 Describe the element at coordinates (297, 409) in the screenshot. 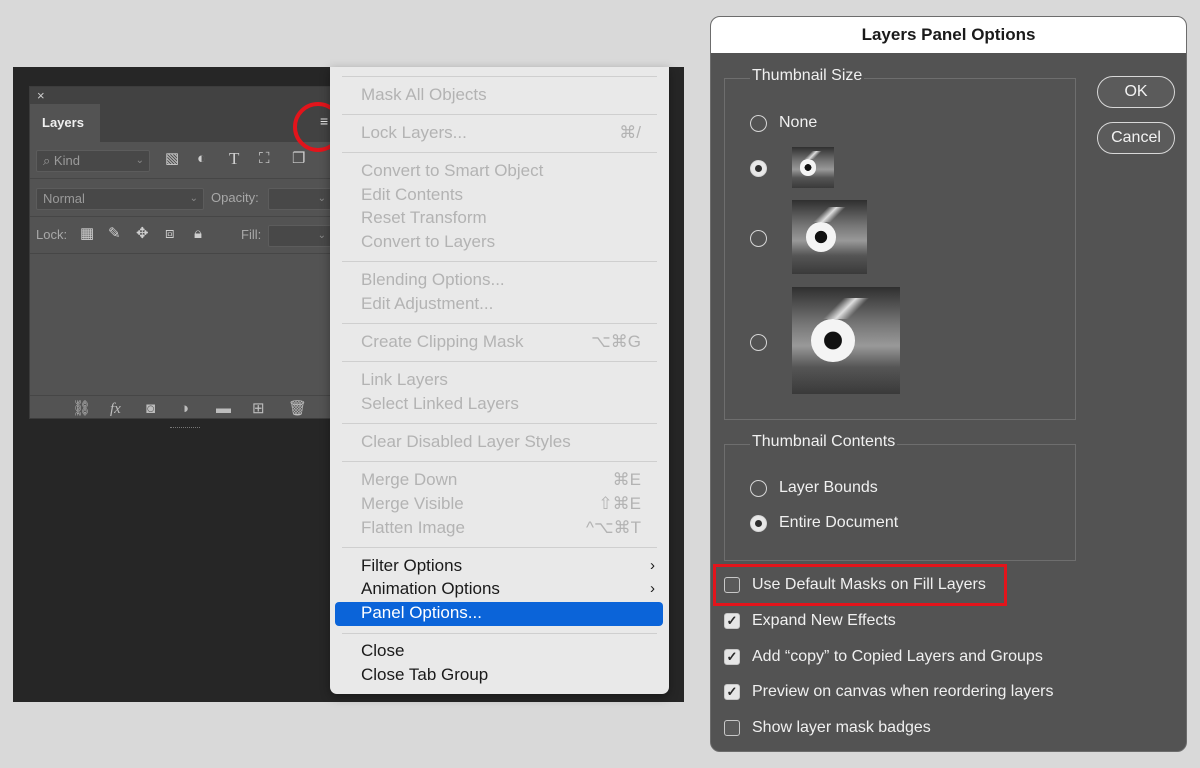

I see `delete-layer-icon: 🗑︎` at that location.